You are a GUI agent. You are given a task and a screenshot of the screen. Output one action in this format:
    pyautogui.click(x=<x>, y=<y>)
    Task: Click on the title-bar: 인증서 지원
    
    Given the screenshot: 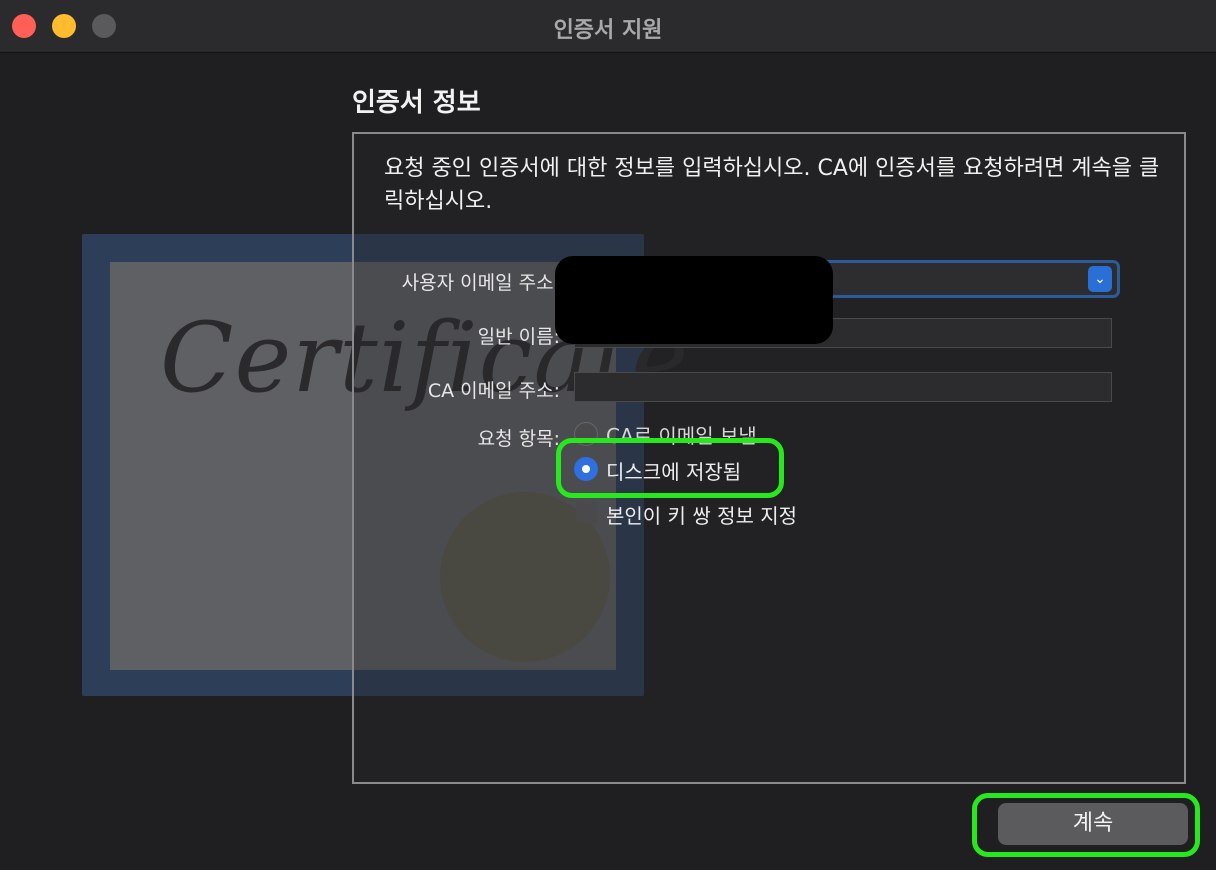 What is the action you would take?
    pyautogui.click(x=608, y=26)
    